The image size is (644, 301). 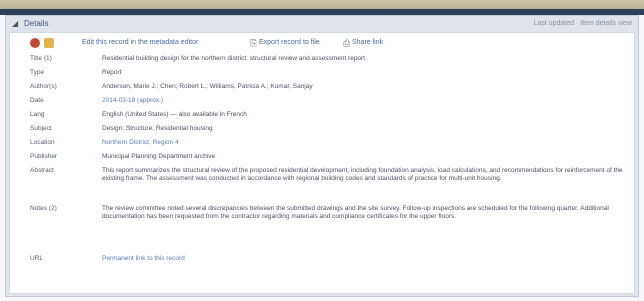 I want to click on record-icon, so click(x=35, y=43).